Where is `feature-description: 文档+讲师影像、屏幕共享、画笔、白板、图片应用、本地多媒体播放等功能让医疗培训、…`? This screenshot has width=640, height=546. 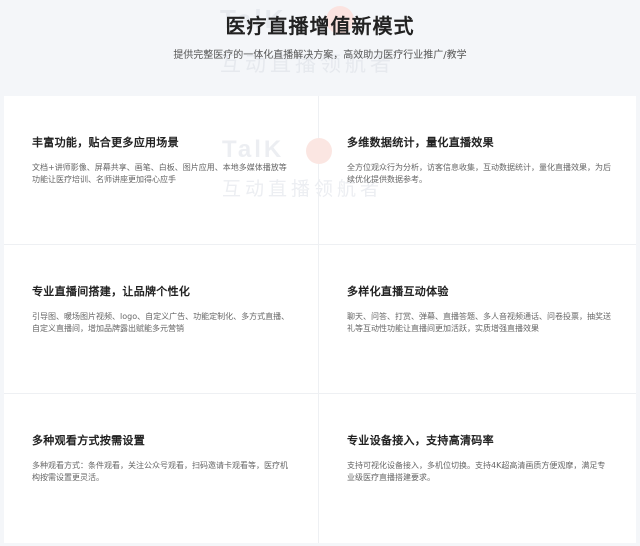
feature-description: 文档+讲师影像、屏幕共享、画笔、白板、图片应用、本地多媒体播放等功能让医疗培训、… is located at coordinates (159, 173).